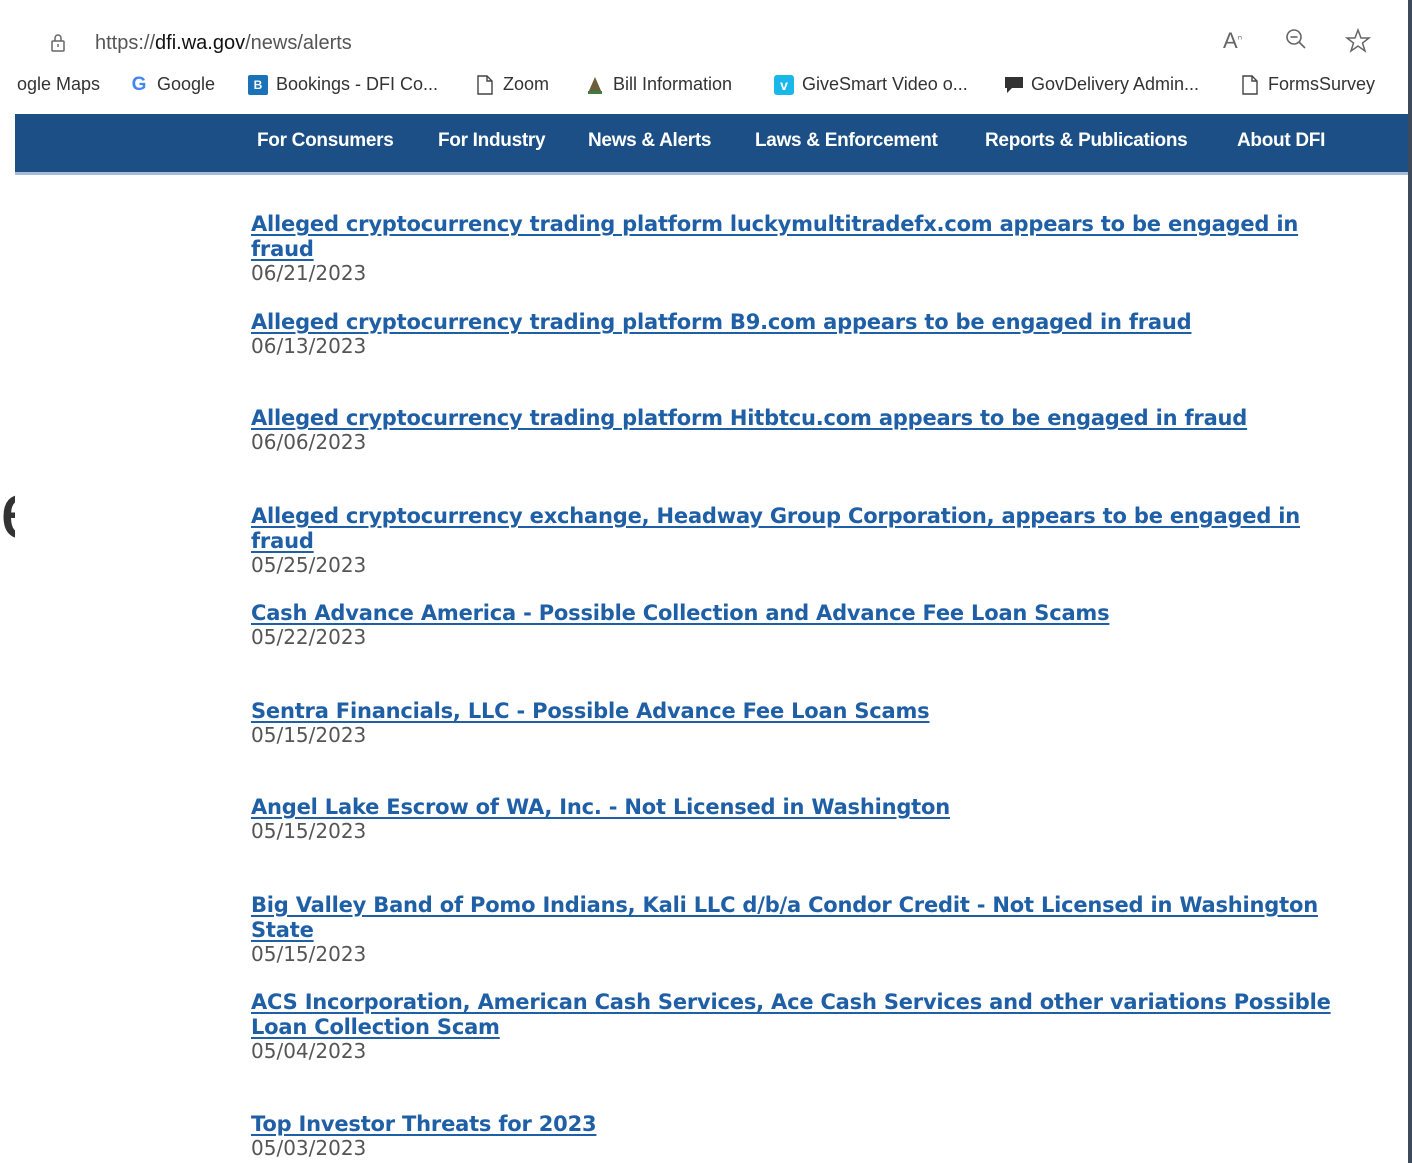 This screenshot has height=1163, width=1412. Describe the element at coordinates (1232, 41) in the screenshot. I see `read-aloud-icon: Aₙ` at that location.